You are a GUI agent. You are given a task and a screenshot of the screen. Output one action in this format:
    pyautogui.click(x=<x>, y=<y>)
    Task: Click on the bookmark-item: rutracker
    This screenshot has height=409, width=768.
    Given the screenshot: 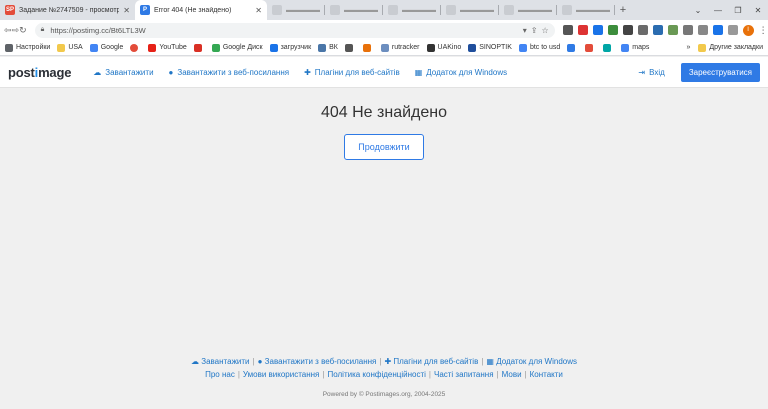 What is the action you would take?
    pyautogui.click(x=400, y=47)
    